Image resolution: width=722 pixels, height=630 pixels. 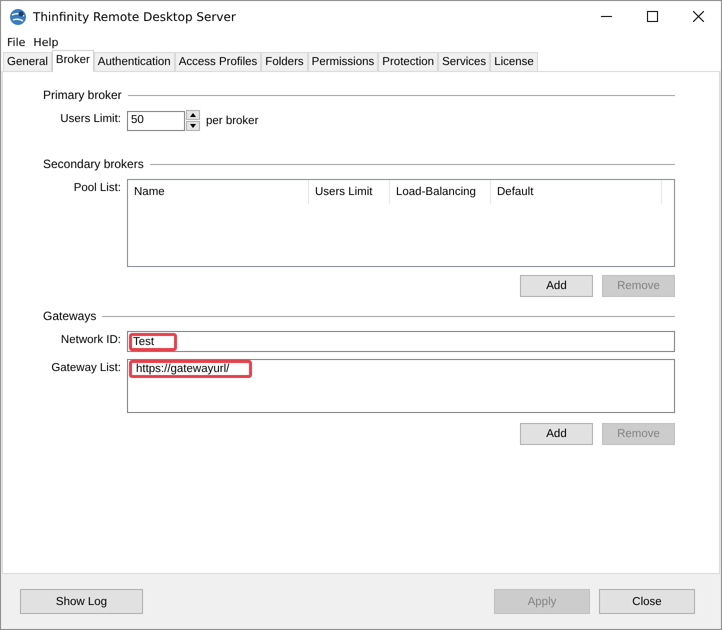 What do you see at coordinates (232, 120) in the screenshot?
I see `unit-label: per broker` at bounding box center [232, 120].